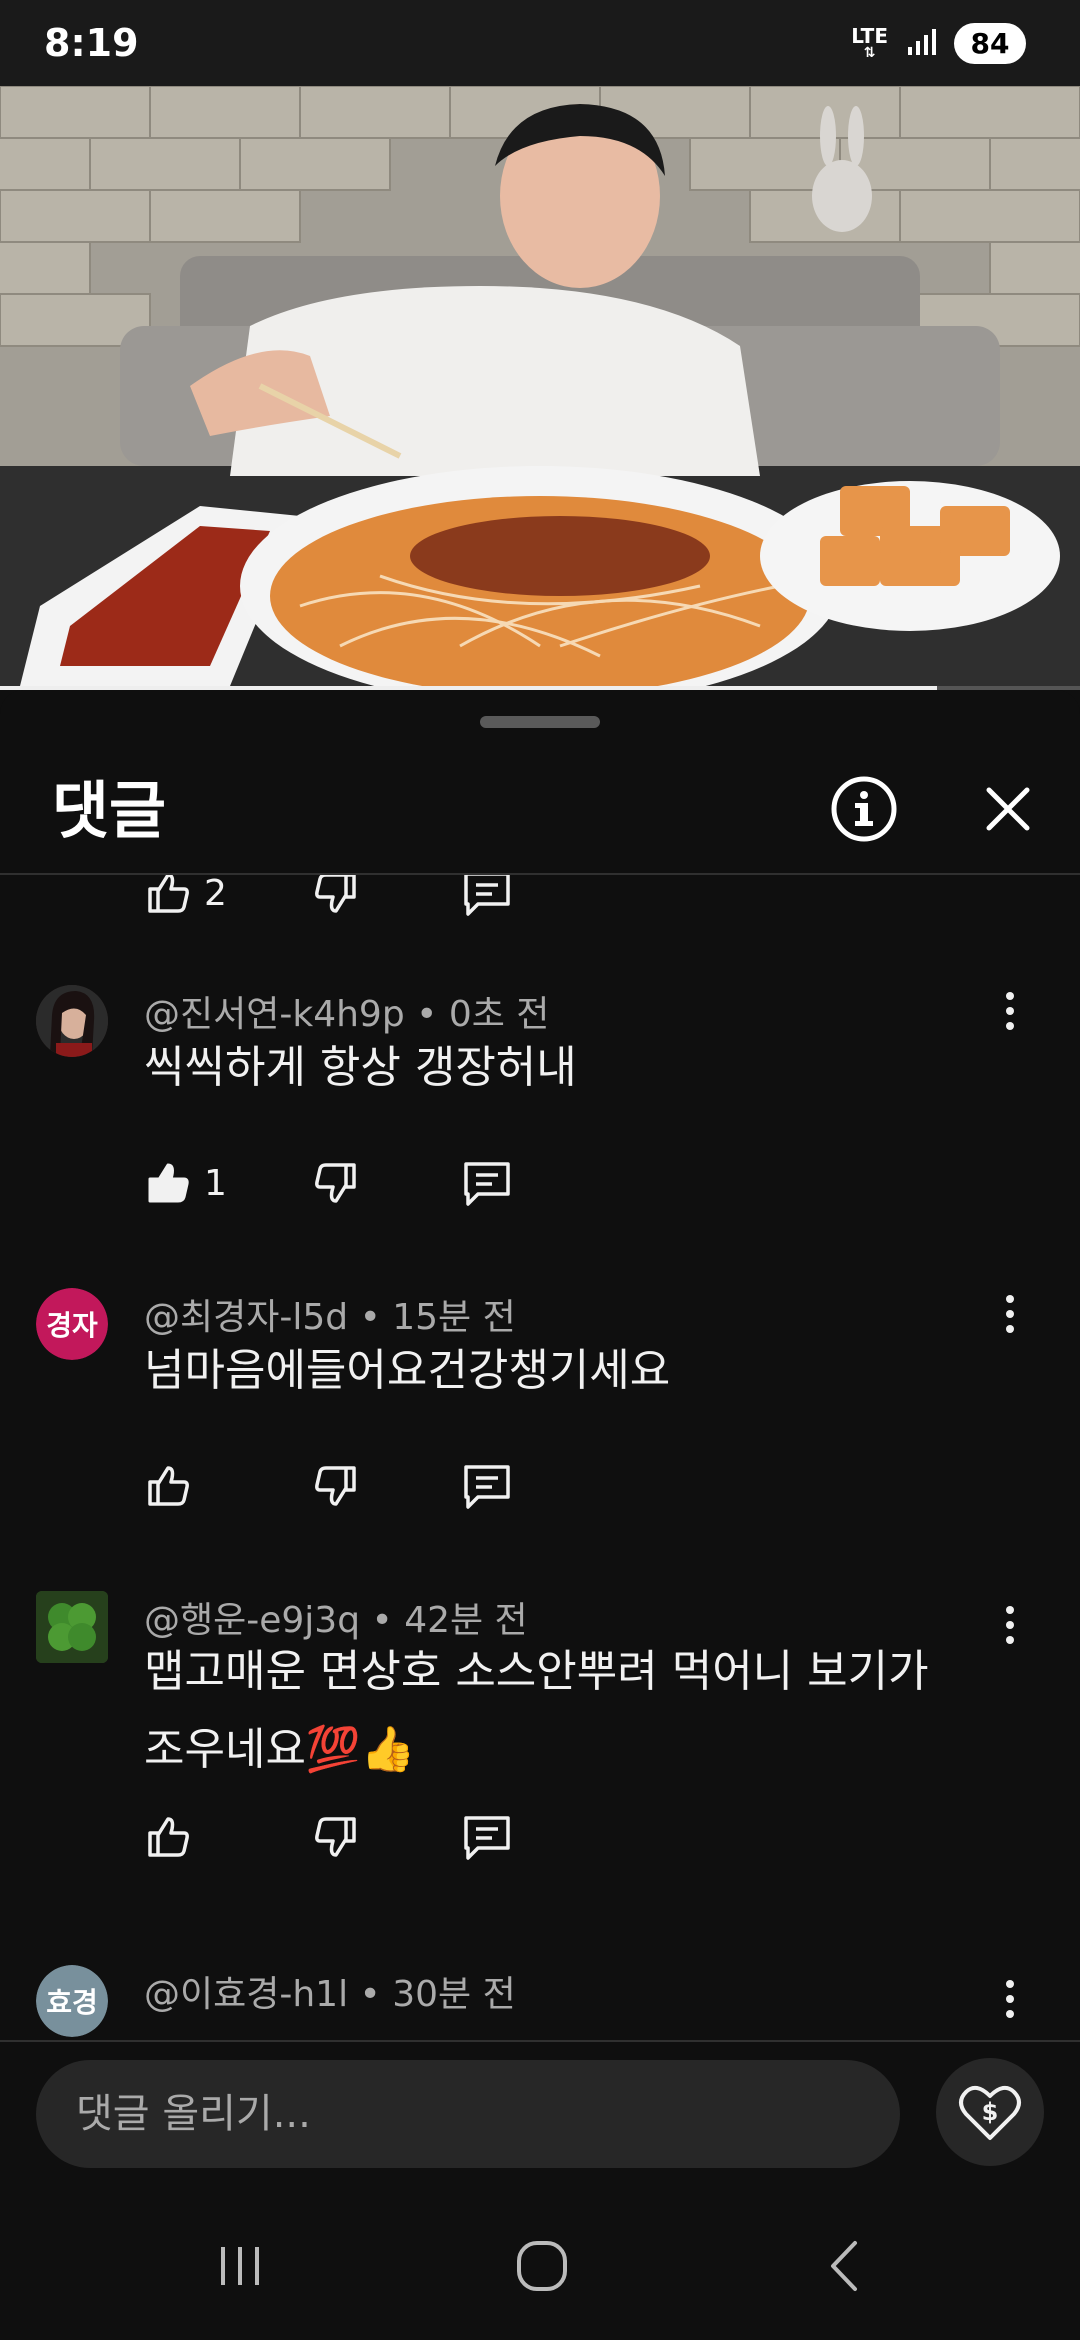 The height and width of the screenshot is (2340, 1080). I want to click on system-nav-bar, so click(540, 2265).